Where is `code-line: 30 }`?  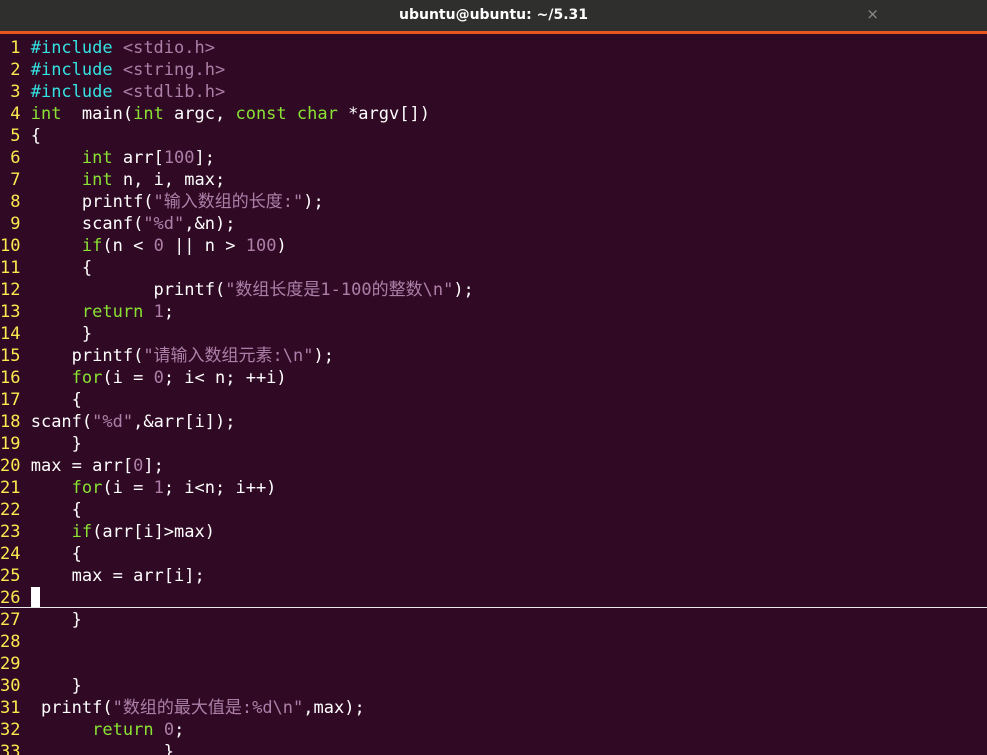 code-line: 30 } is located at coordinates (41, 686).